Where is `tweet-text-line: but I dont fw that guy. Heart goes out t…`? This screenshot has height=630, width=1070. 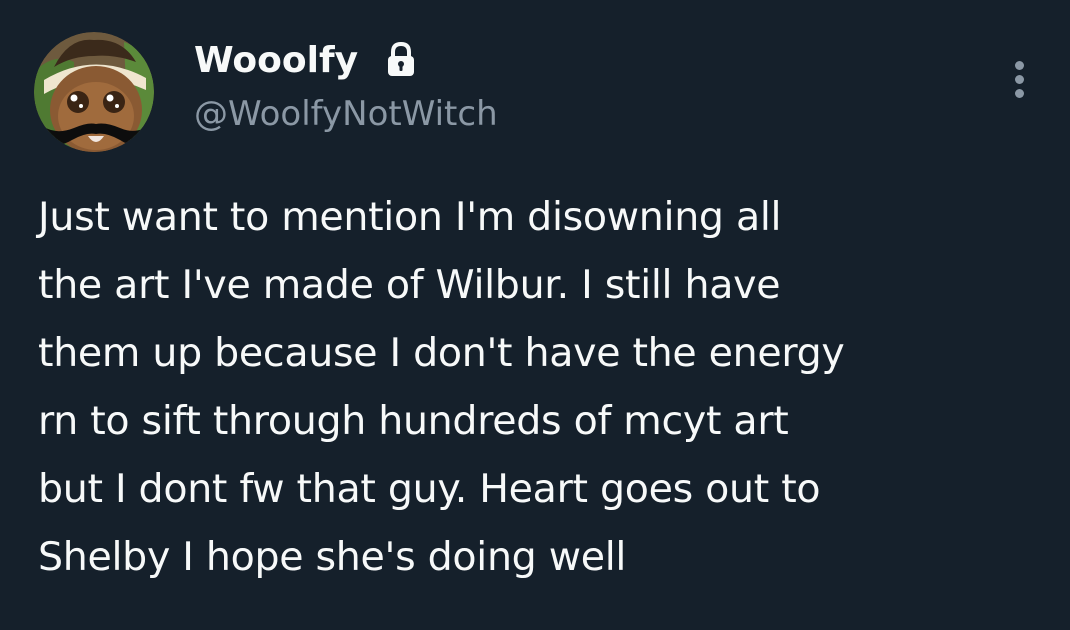
tweet-text-line: but I dont fw that guy. Heart goes out t… is located at coordinates (429, 489).